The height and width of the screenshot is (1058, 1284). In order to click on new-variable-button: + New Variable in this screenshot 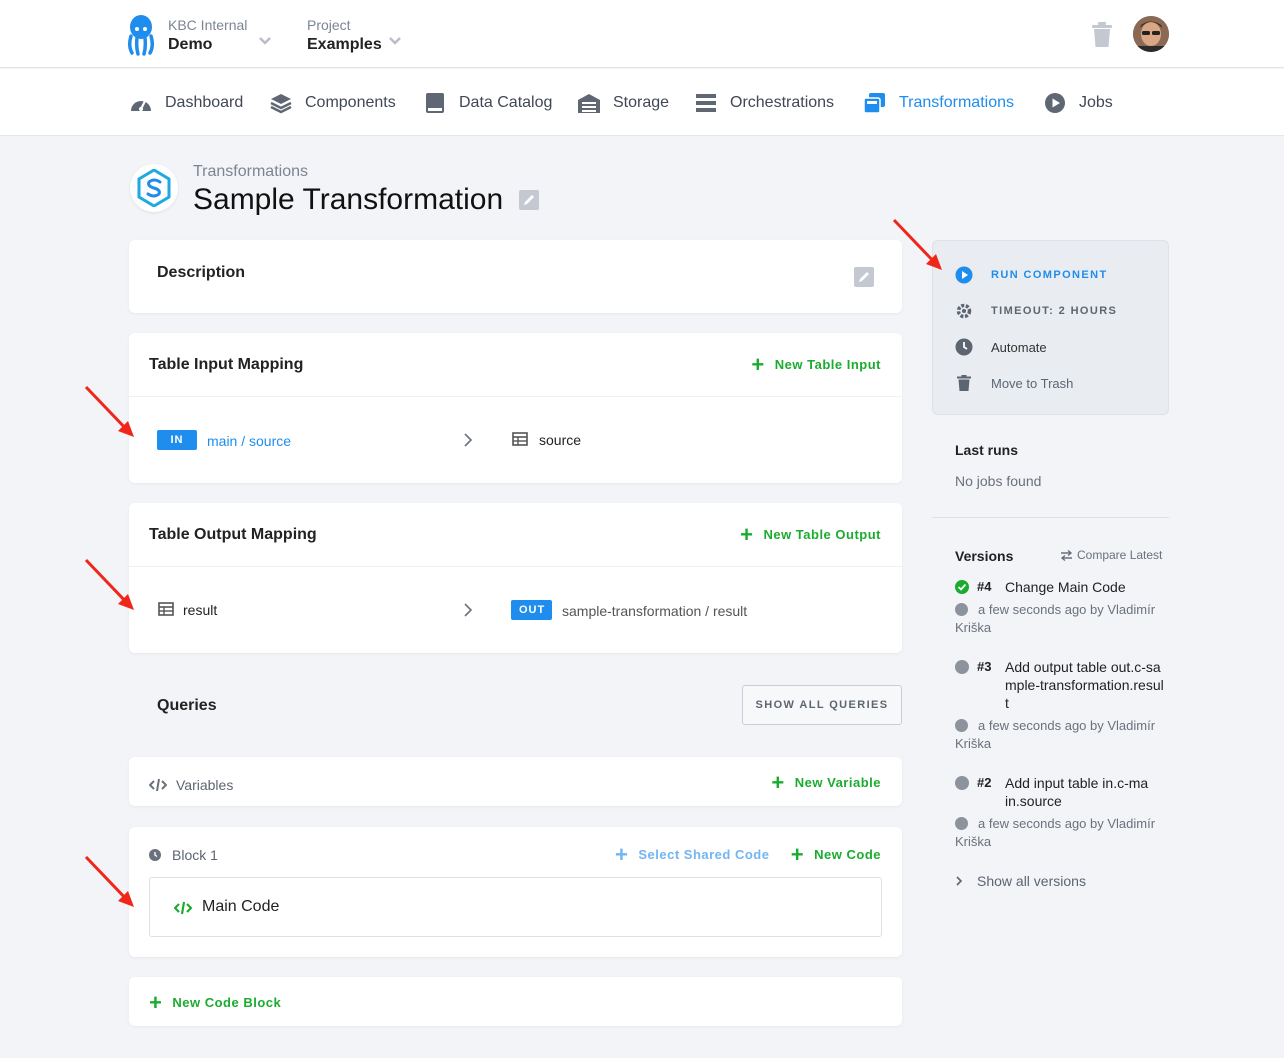, I will do `click(826, 782)`.